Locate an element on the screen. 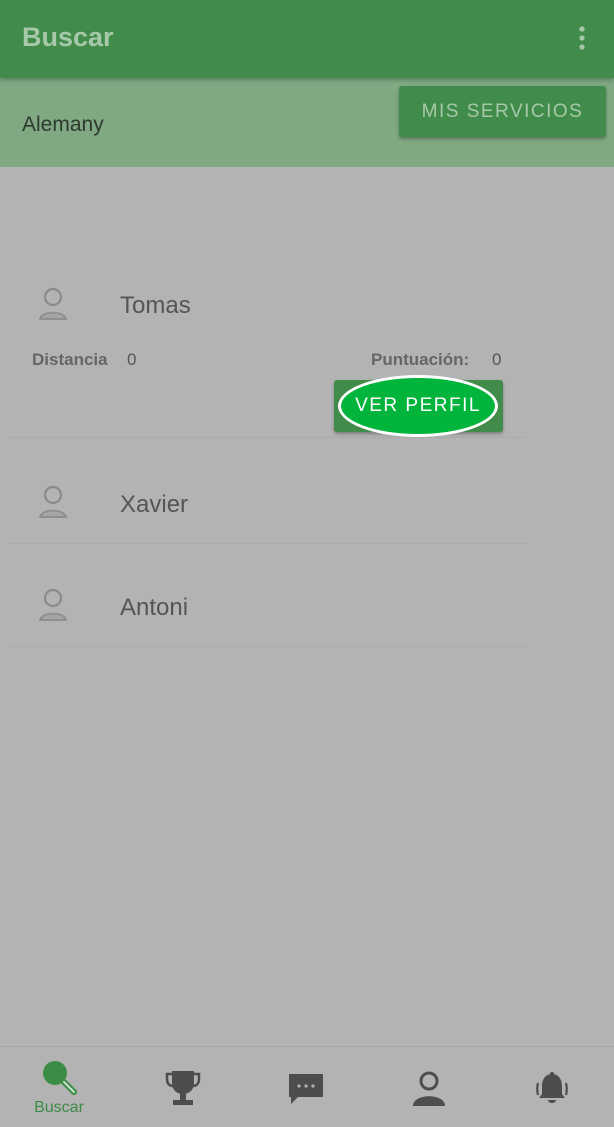 The width and height of the screenshot is (614, 1127). nav-item-buscar: Buscar is located at coordinates (61, 1087).